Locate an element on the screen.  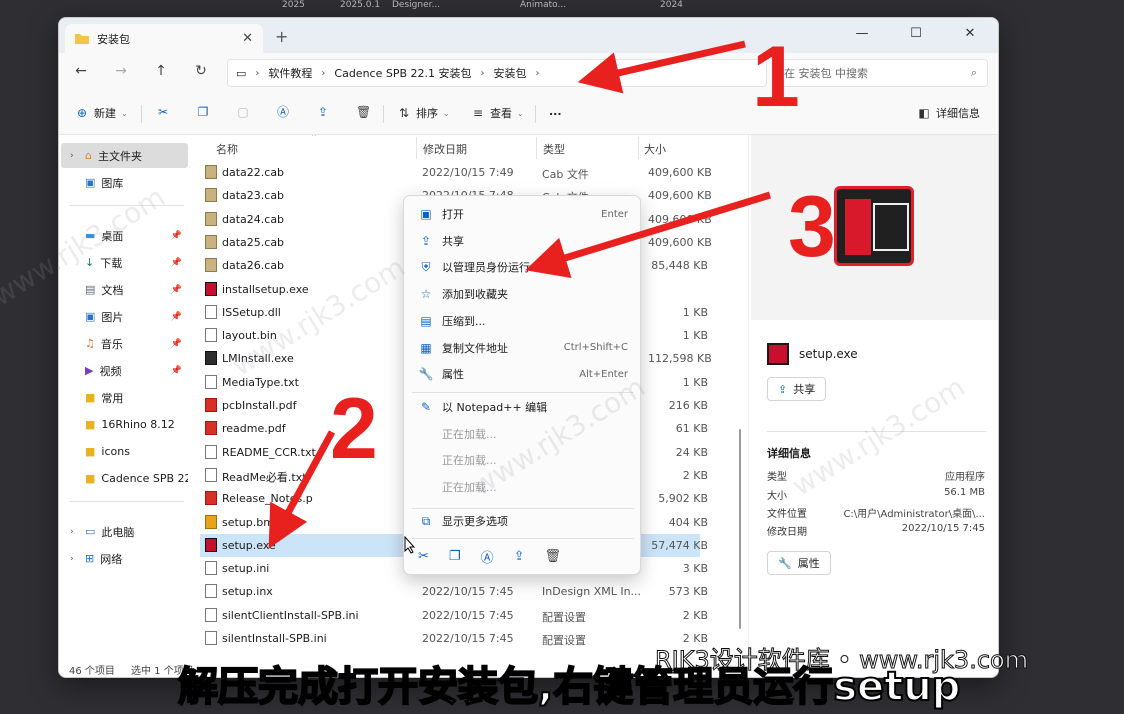
sidebar-item-common: ■ 常用 is located at coordinates (124, 397).